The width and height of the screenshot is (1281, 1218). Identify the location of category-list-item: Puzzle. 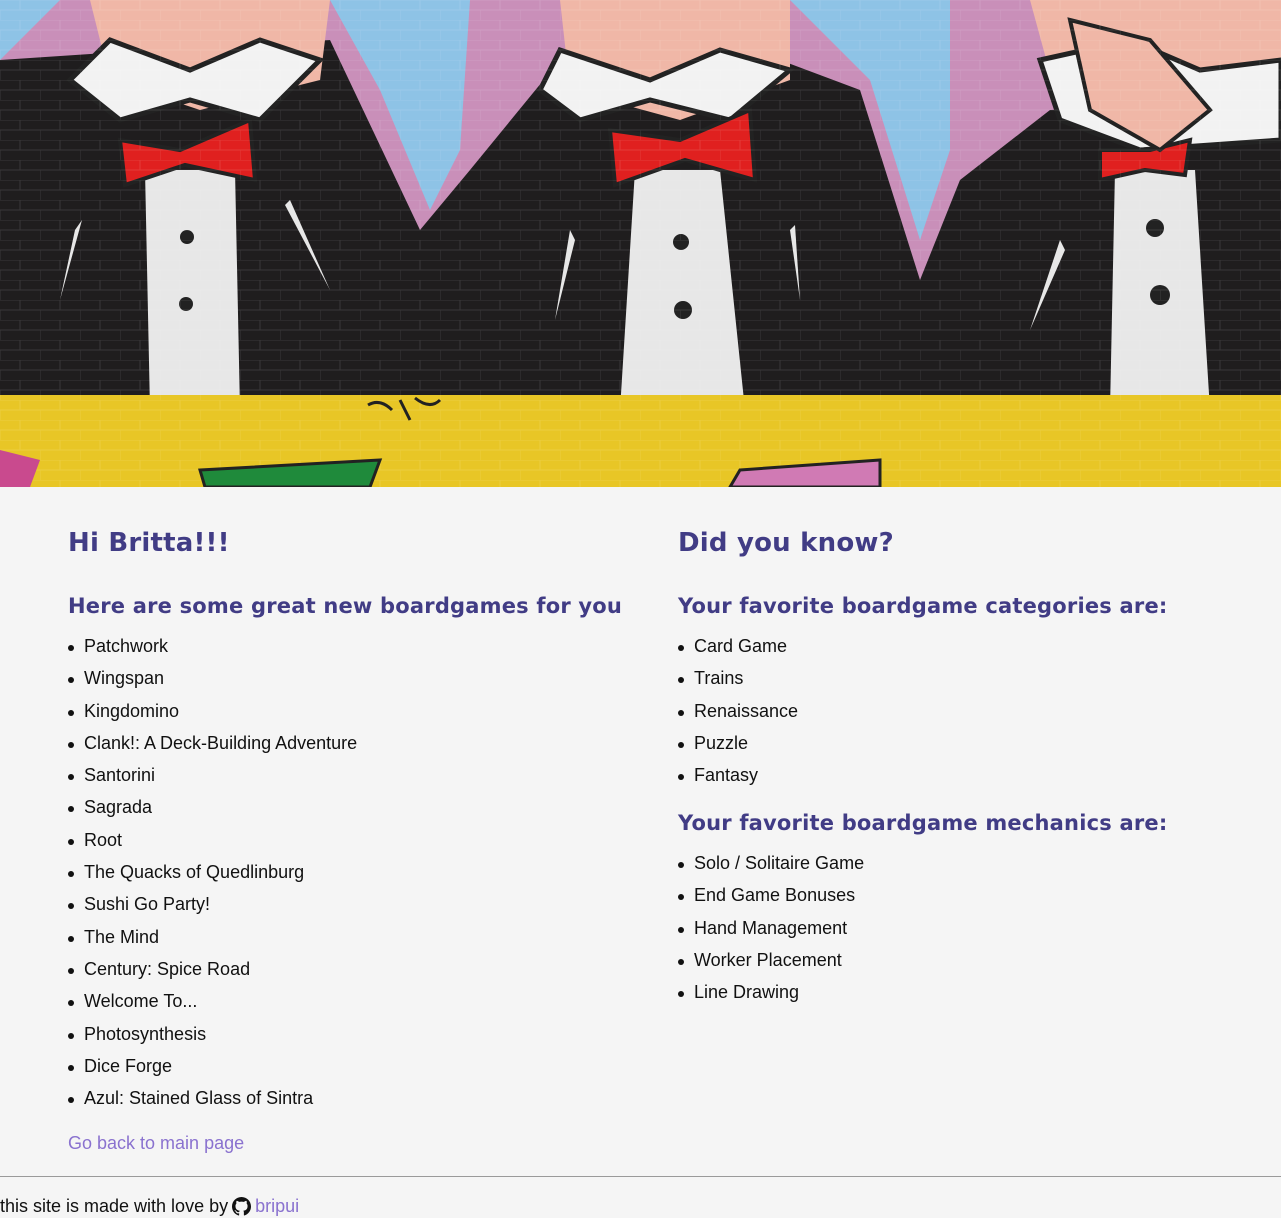
(738, 749).